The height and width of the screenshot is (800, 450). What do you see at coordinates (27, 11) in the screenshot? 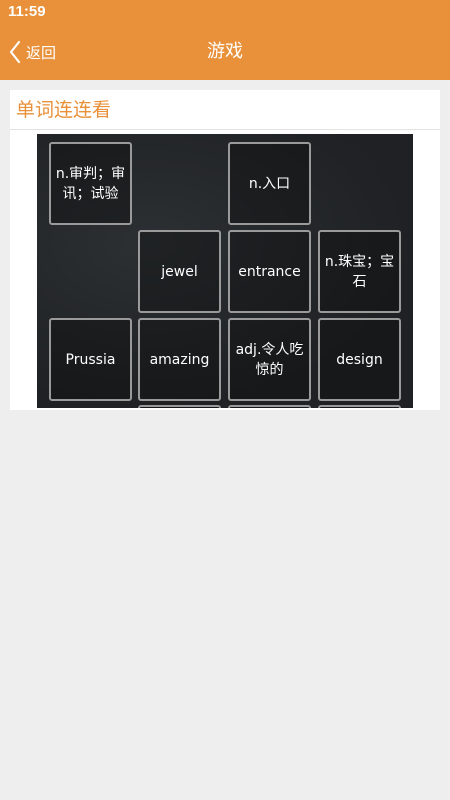
I see `status-time: 11:59` at bounding box center [27, 11].